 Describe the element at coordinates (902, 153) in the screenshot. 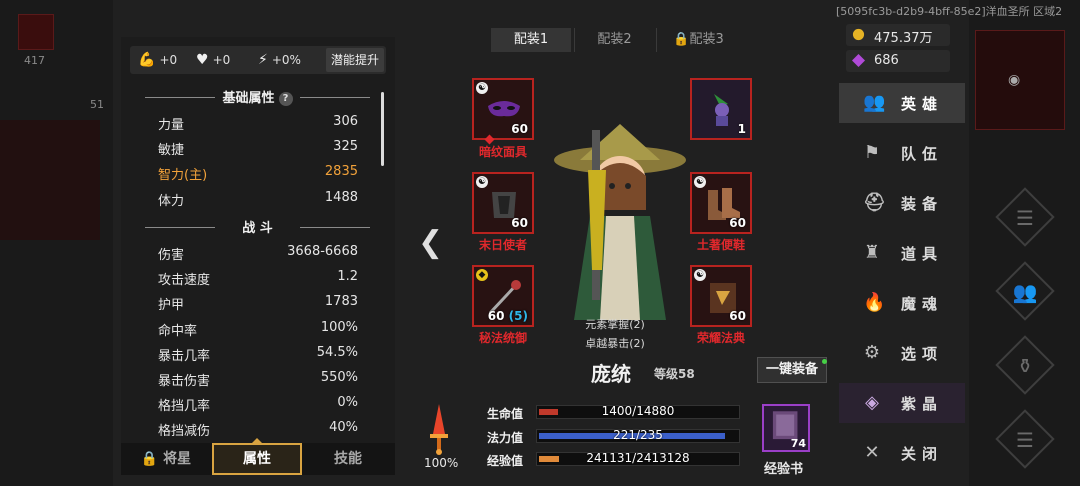

I see `menu-team: ⚑ 队伍` at that location.